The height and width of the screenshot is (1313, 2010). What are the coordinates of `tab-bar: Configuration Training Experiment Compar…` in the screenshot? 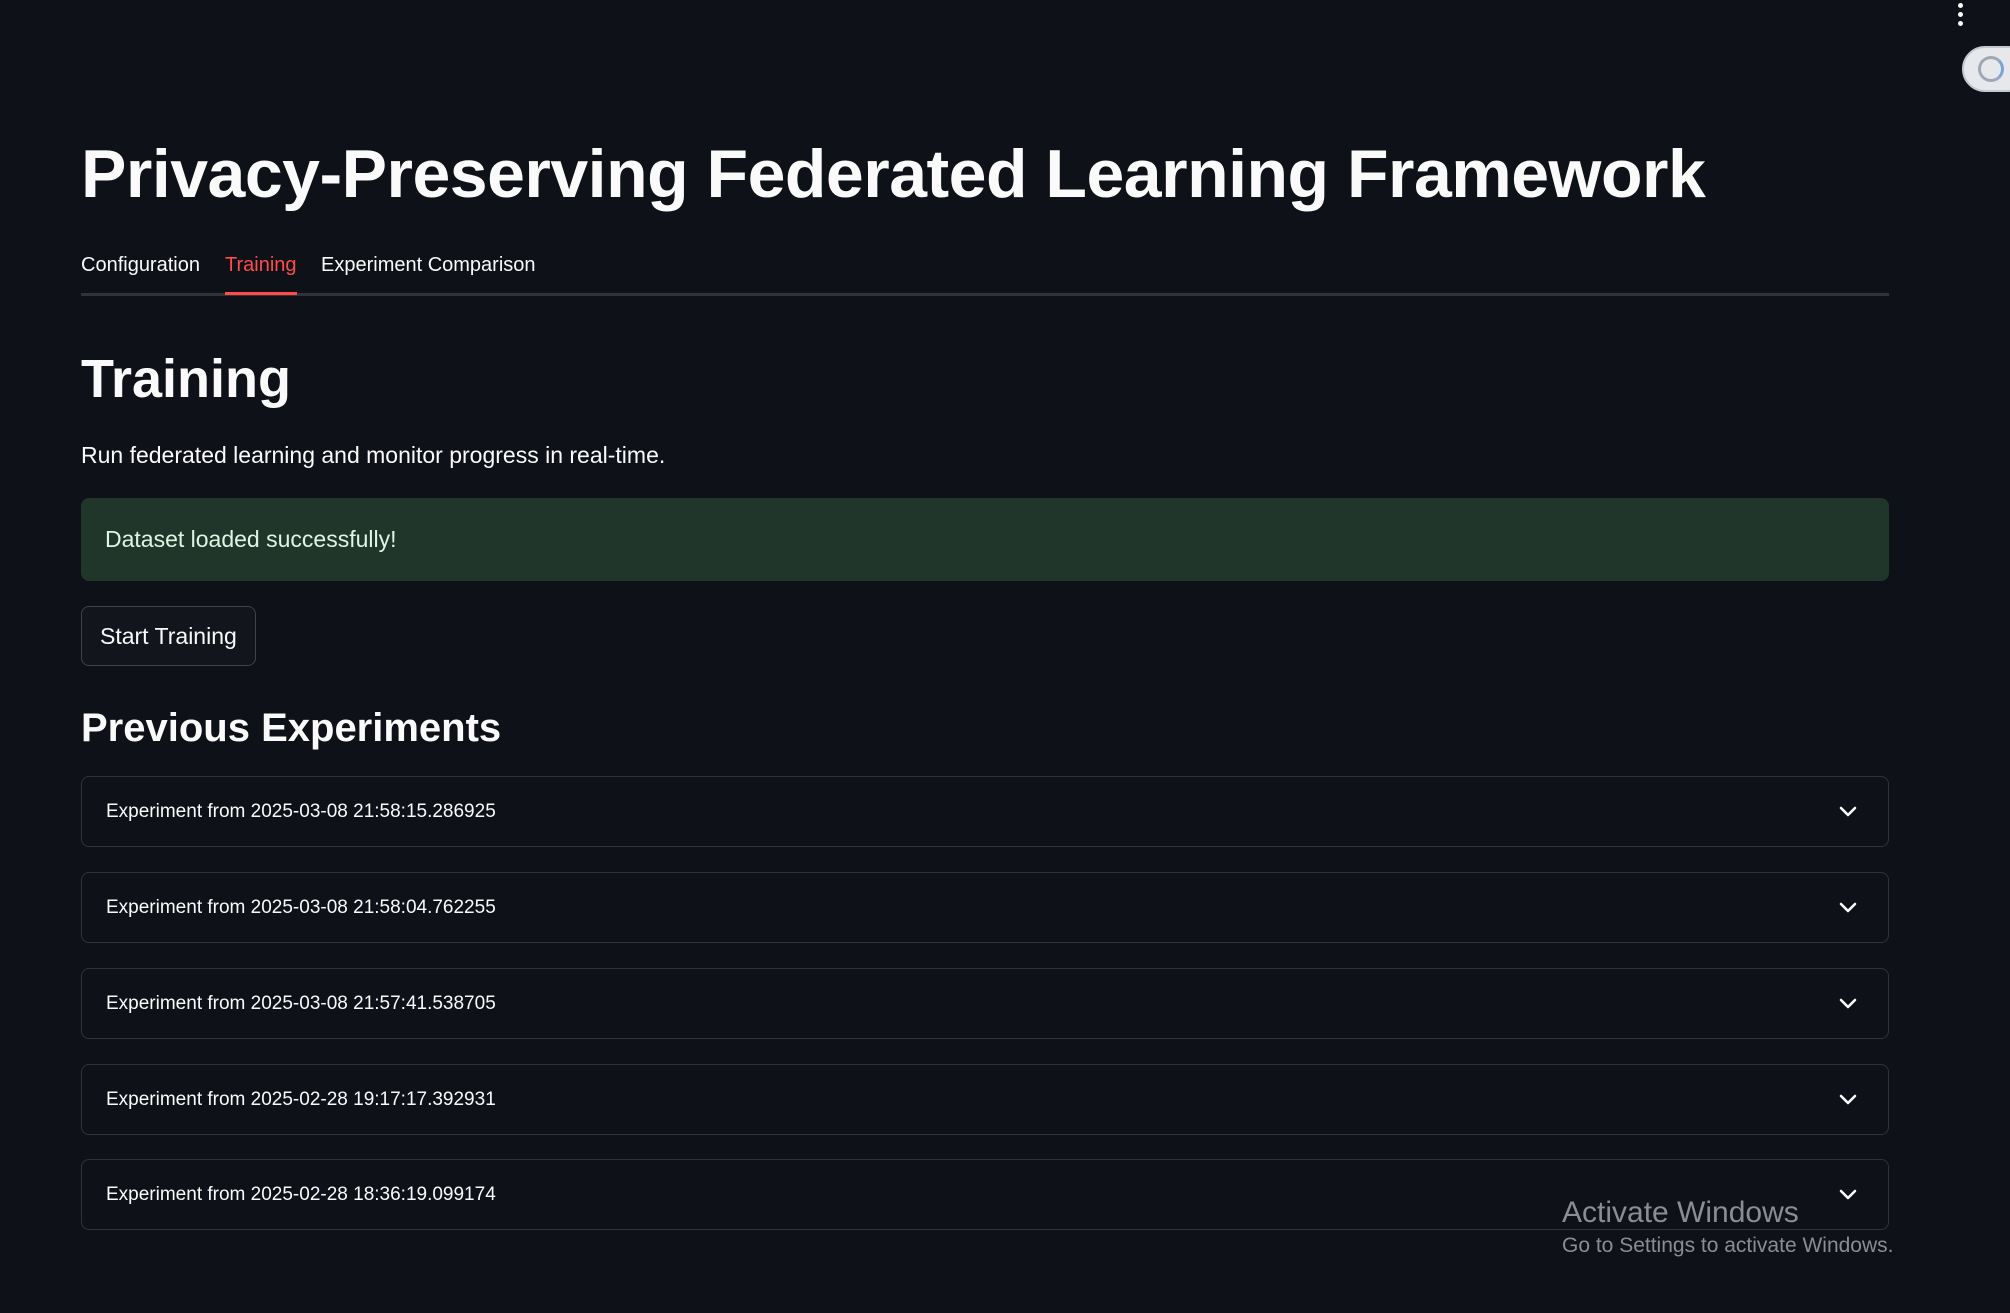 It's located at (985, 267).